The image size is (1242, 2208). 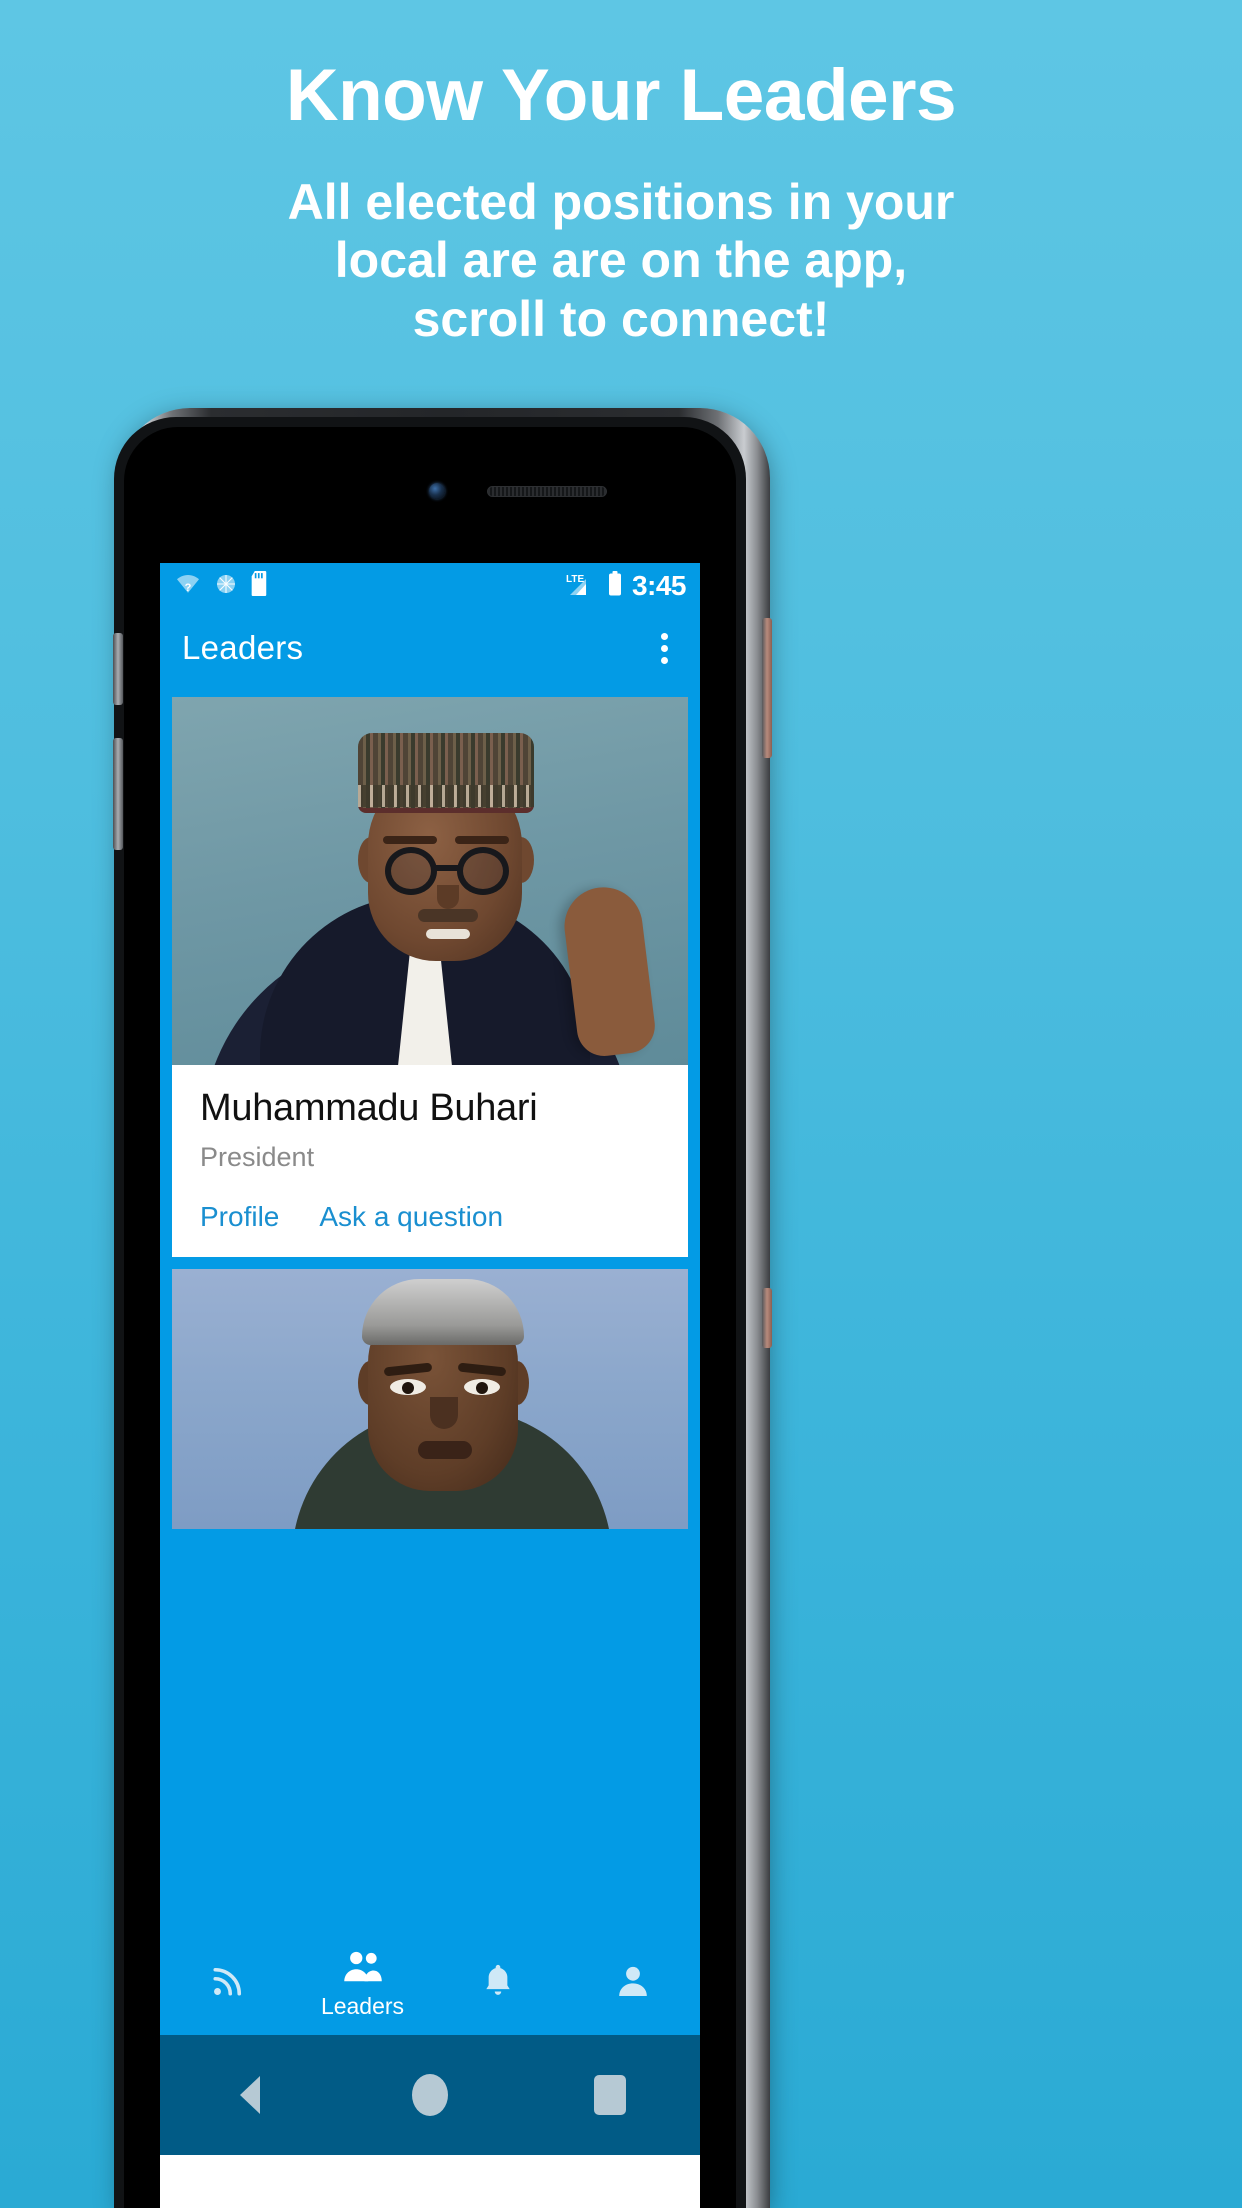 What do you see at coordinates (430, 586) in the screenshot?
I see `status-bar: ? LTE 3:45` at bounding box center [430, 586].